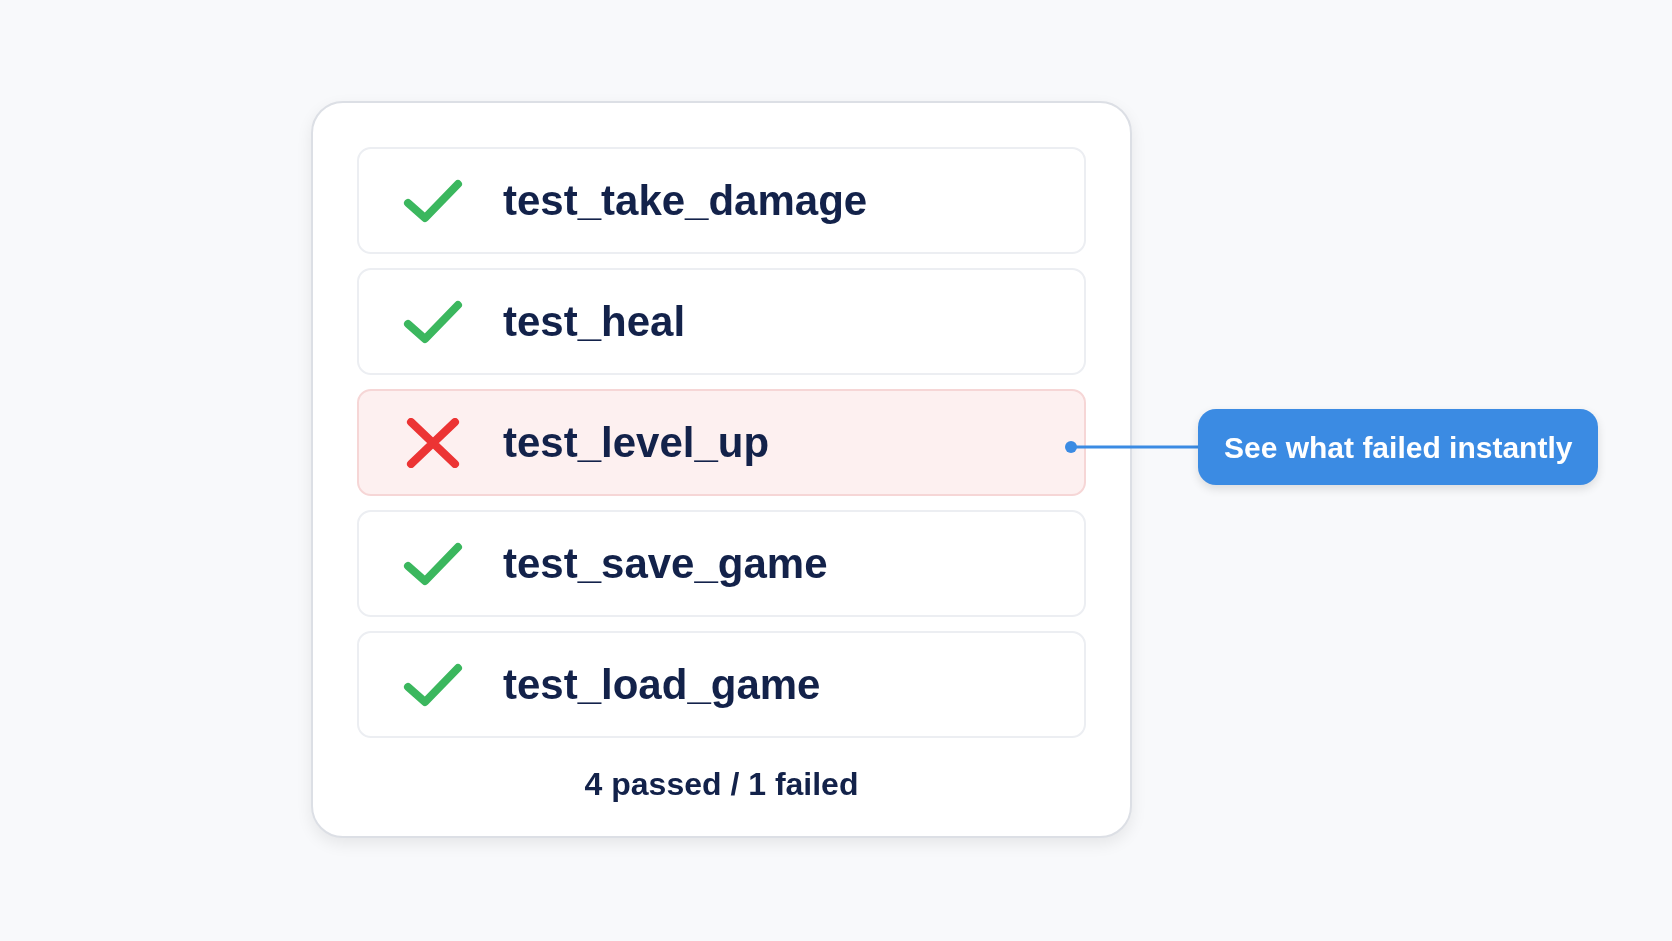 The image size is (1672, 941). What do you see at coordinates (1398, 447) in the screenshot?
I see `callout-label: See what failed instantly` at bounding box center [1398, 447].